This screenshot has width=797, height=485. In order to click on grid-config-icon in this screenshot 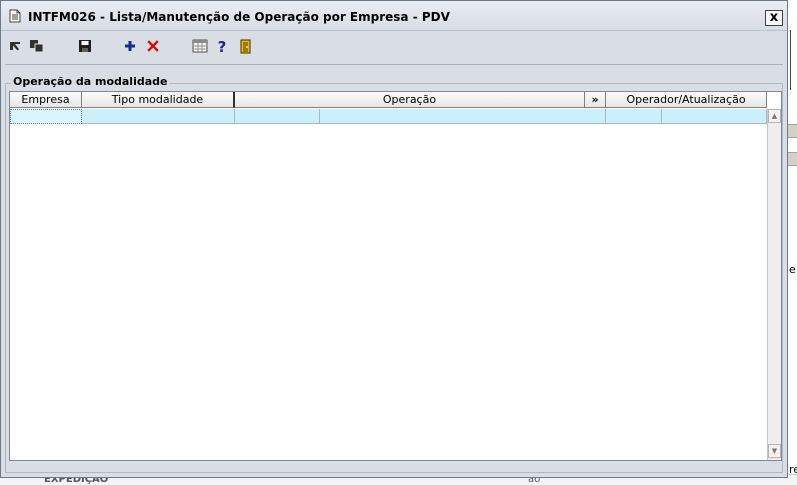, I will do `click(200, 46)`.